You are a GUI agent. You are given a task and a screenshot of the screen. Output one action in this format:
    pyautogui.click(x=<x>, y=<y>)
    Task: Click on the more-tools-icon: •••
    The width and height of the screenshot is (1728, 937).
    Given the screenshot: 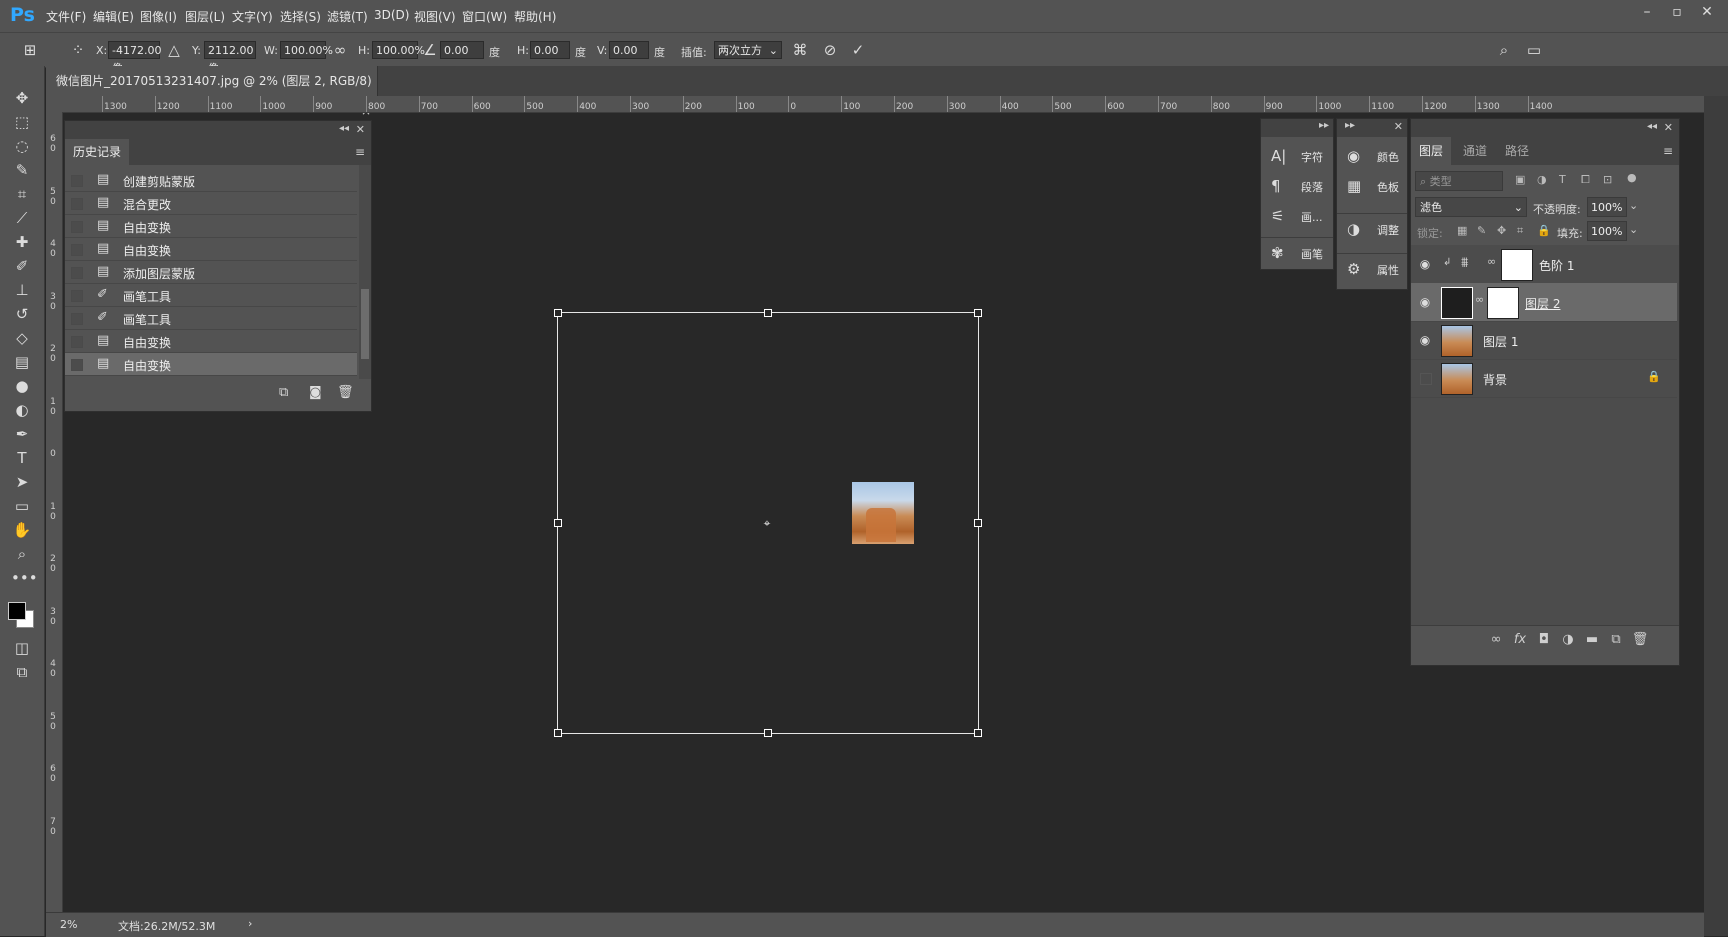 What is the action you would take?
    pyautogui.click(x=24, y=578)
    